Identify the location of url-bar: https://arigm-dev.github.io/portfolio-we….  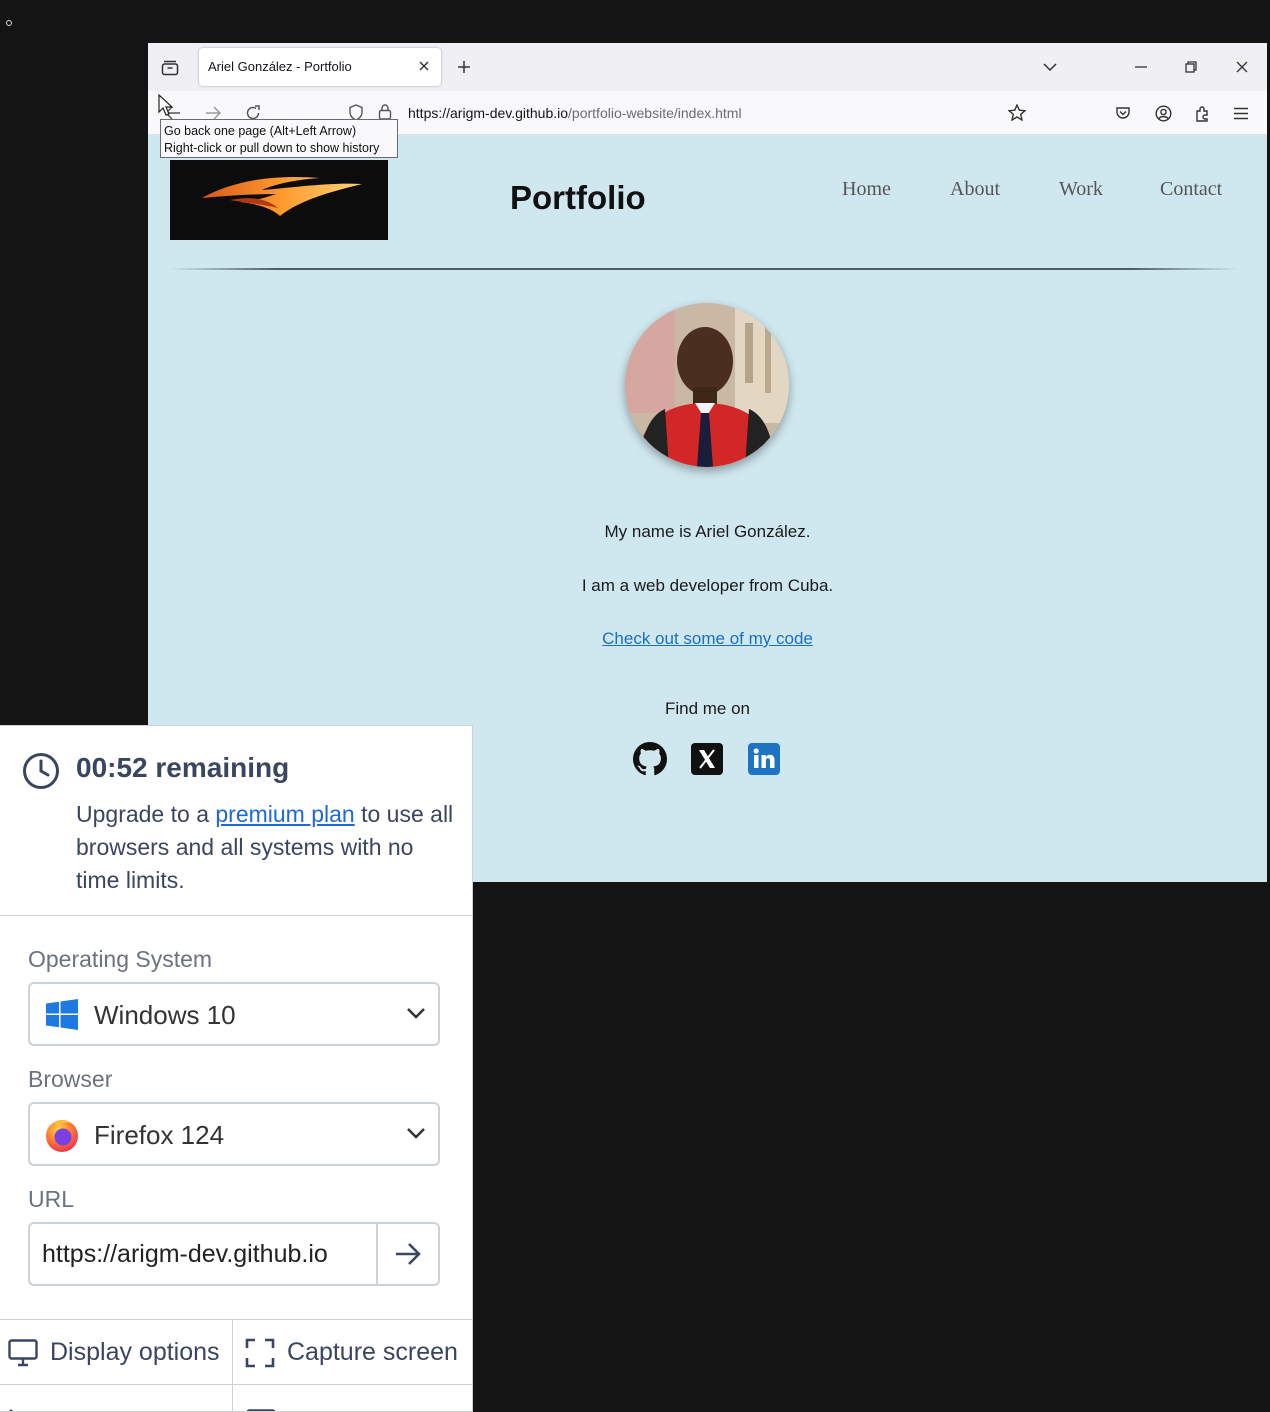
(685, 113).